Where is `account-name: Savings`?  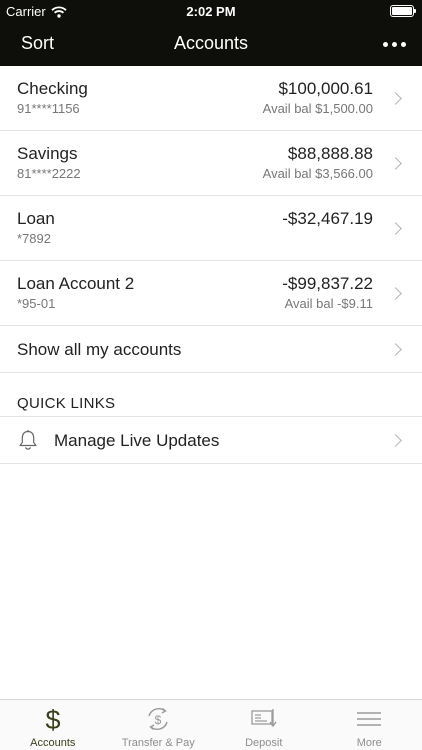
account-name: Savings is located at coordinates (47, 153).